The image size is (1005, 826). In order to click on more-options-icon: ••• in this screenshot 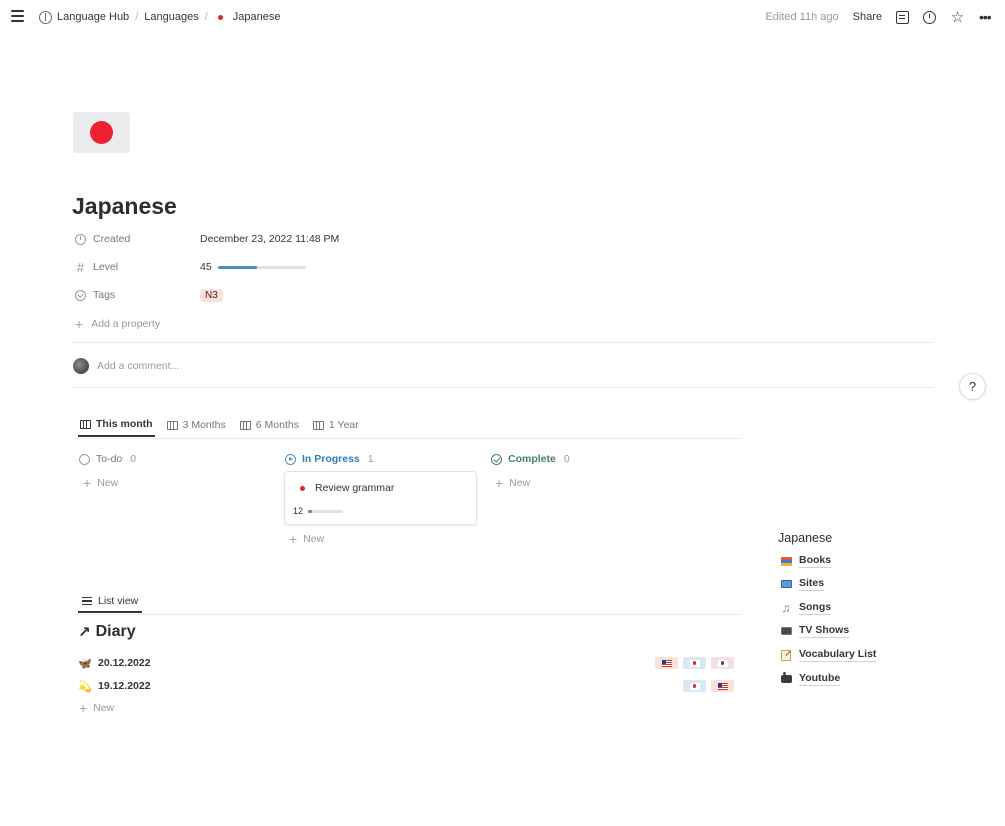, I will do `click(987, 17)`.